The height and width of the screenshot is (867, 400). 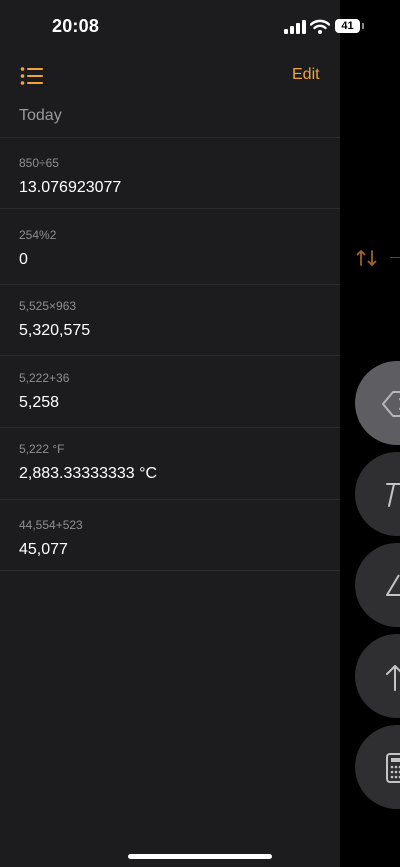 I want to click on entry-expression: 5,525×963, so click(x=48, y=306).